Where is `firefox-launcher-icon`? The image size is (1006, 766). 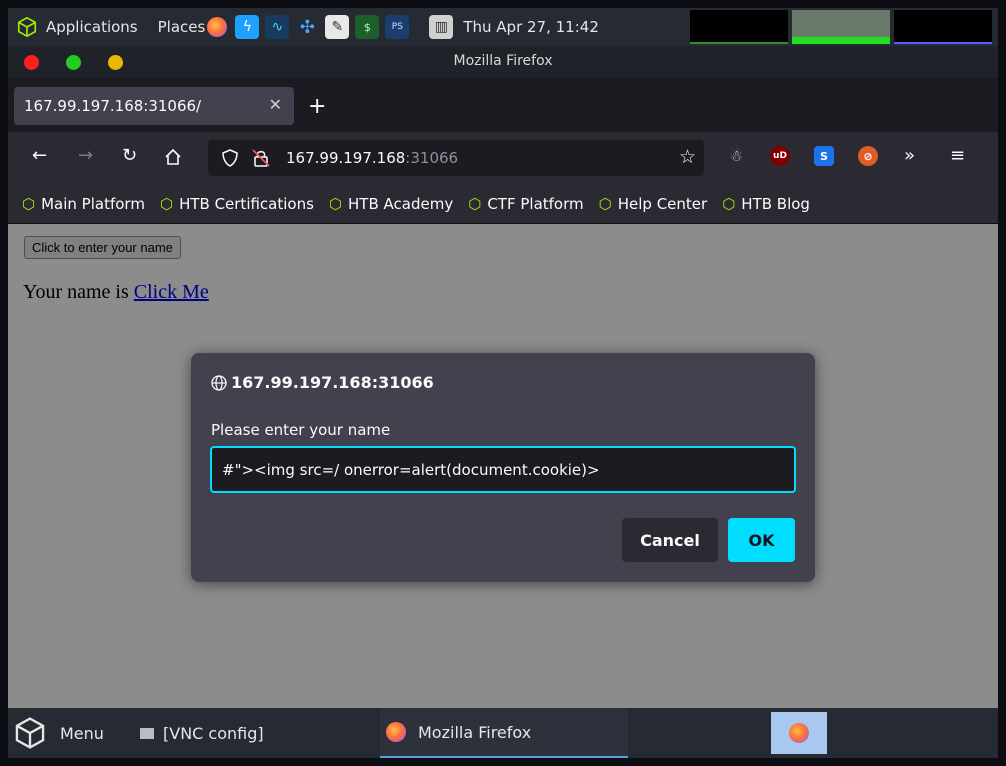
firefox-launcher-icon is located at coordinates (217, 27).